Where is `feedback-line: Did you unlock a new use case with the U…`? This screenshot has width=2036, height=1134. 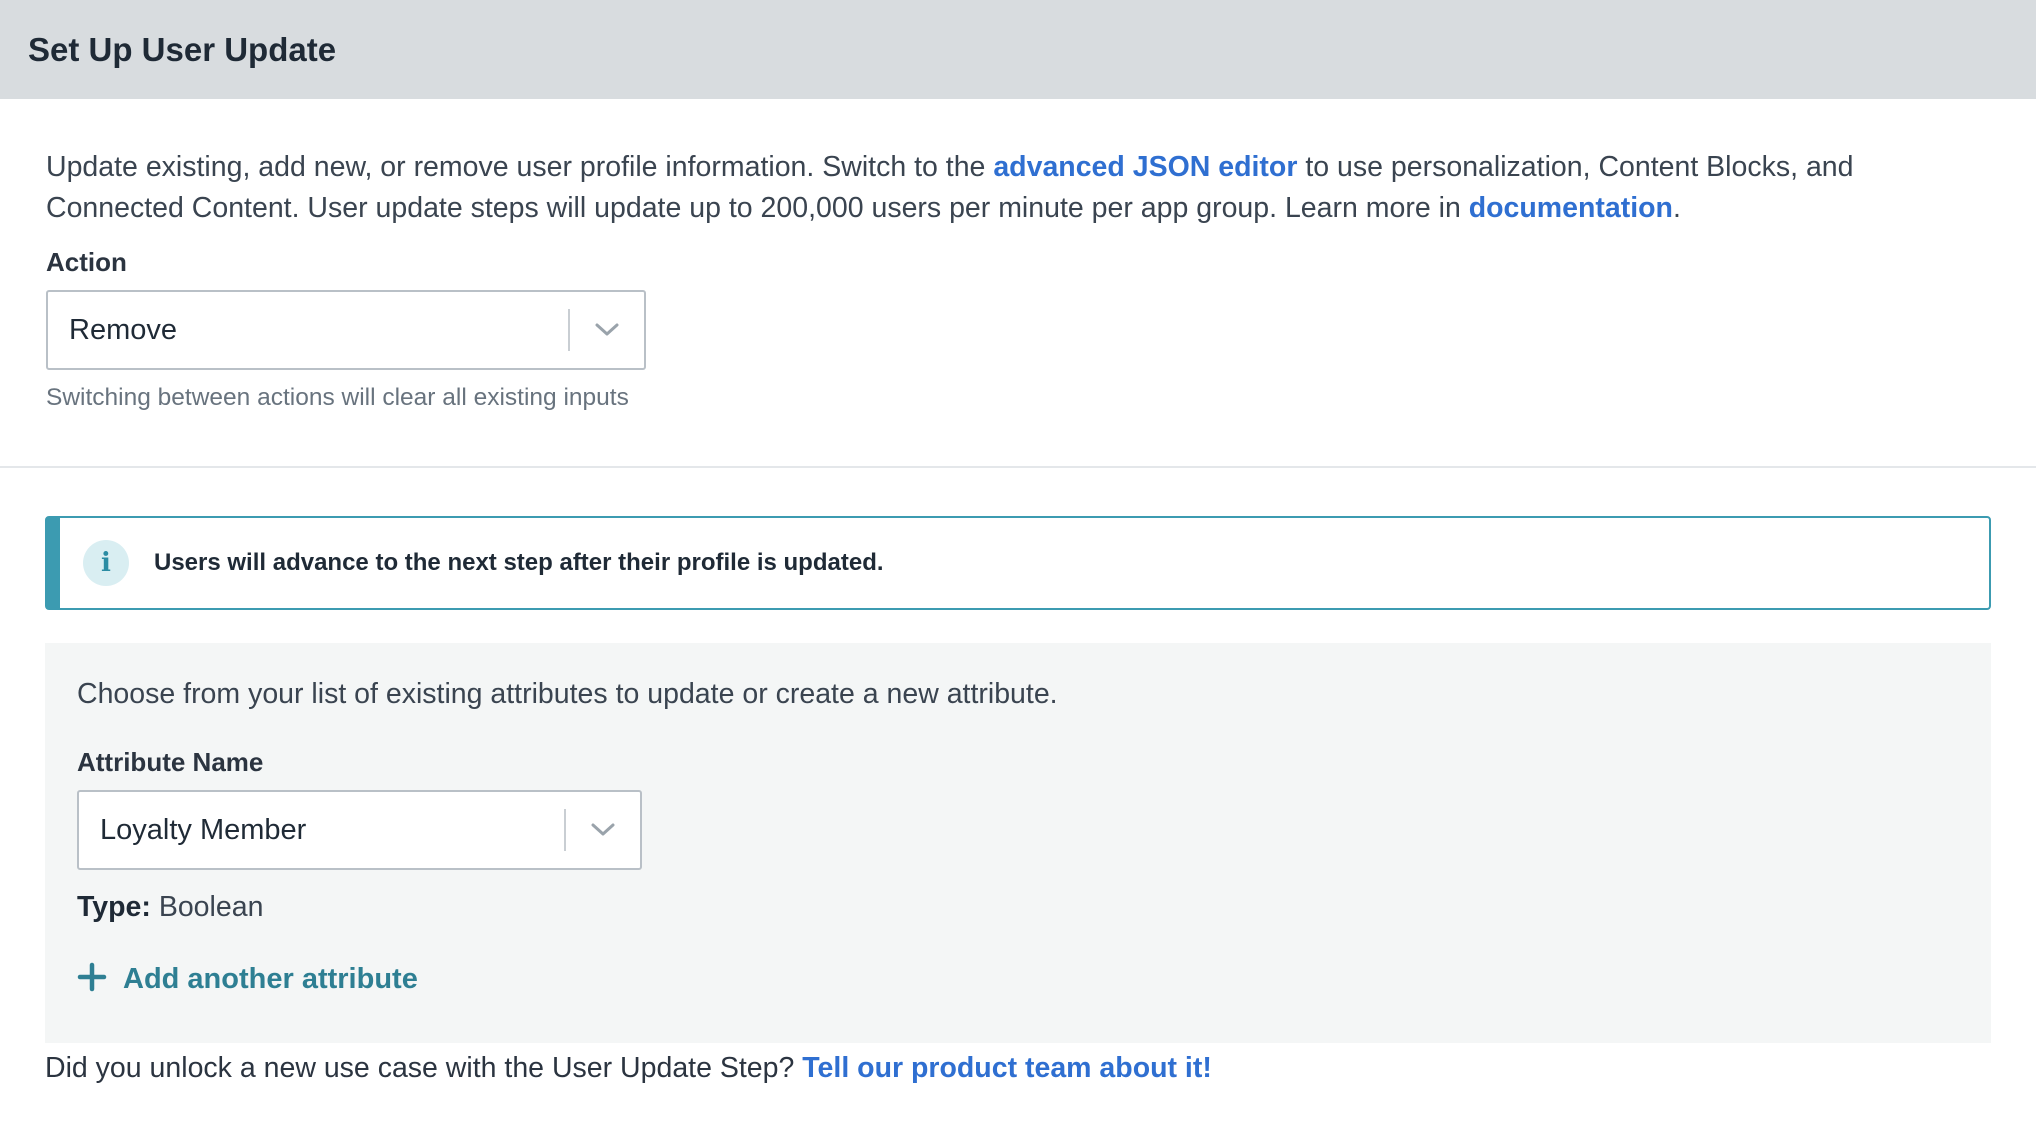 feedback-line: Did you unlock a new use case with the U… is located at coordinates (1017, 1068).